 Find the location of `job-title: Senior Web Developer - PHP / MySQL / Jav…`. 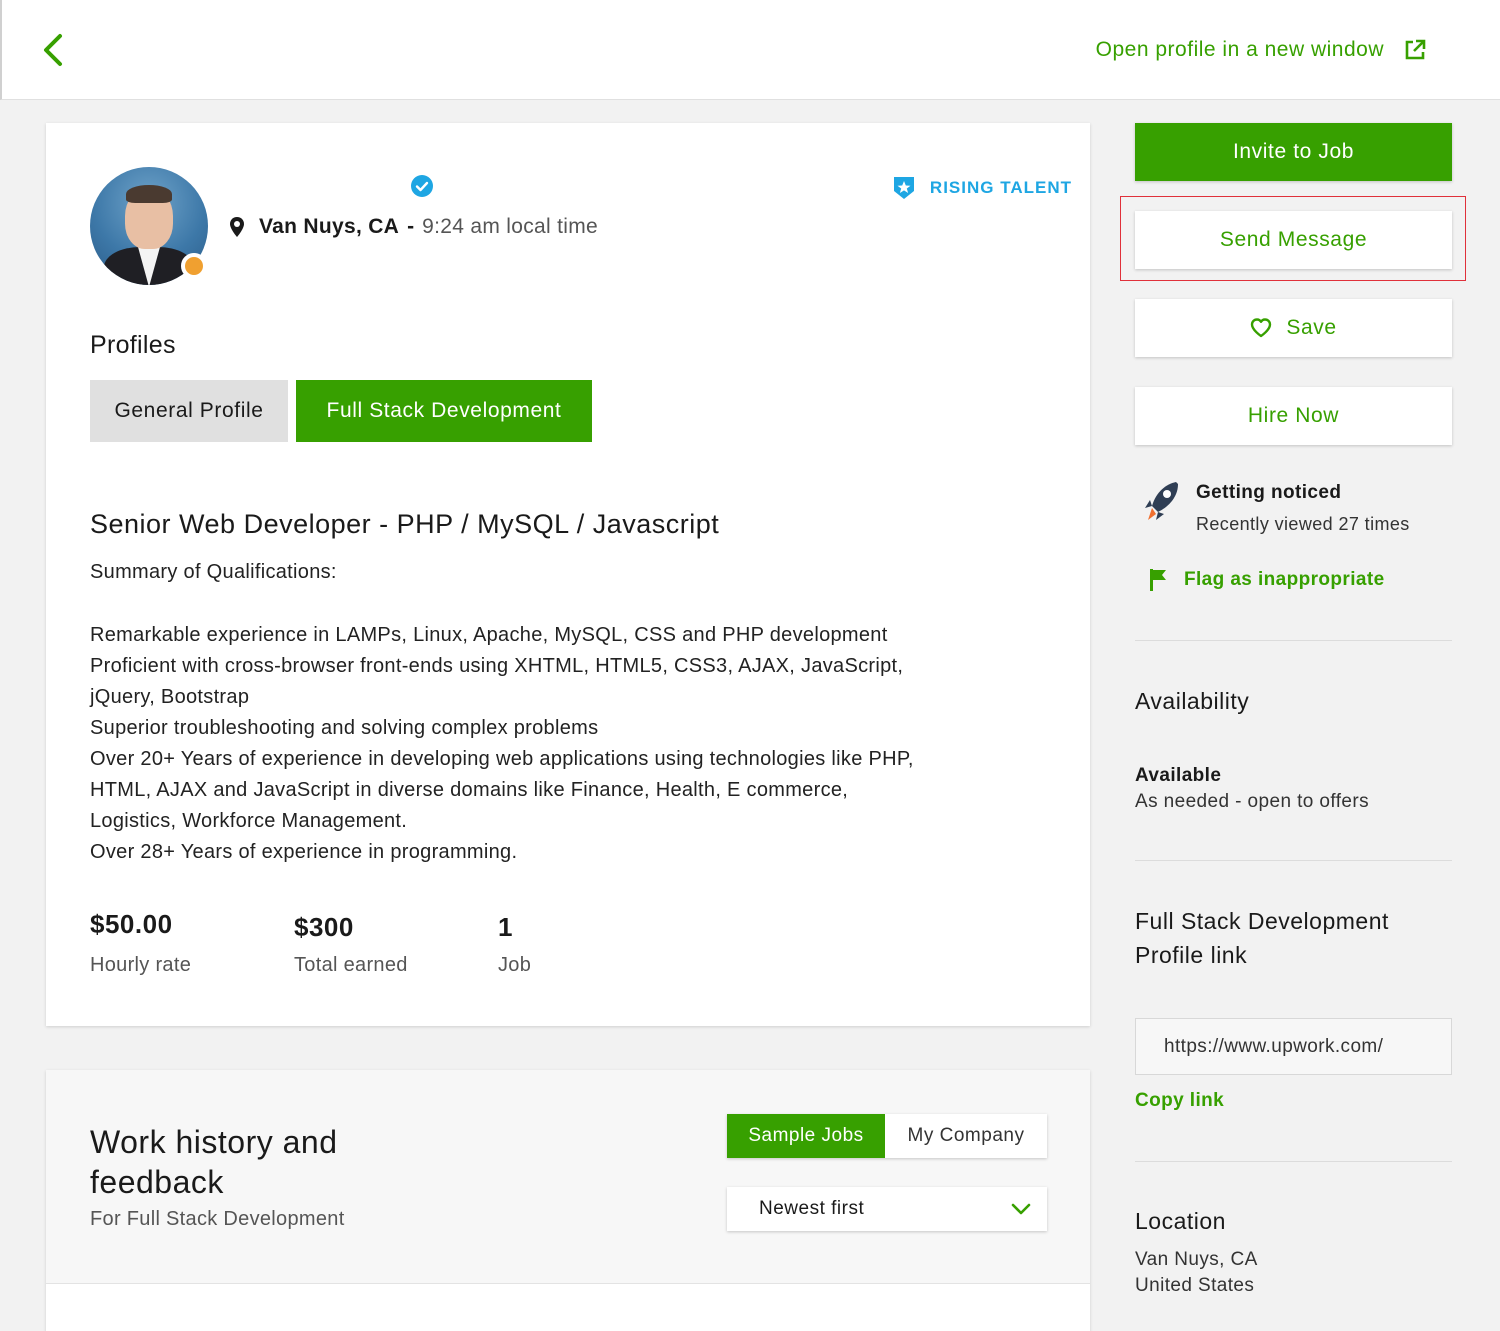

job-title: Senior Web Developer - PHP / MySQL / Jav… is located at coordinates (405, 524).